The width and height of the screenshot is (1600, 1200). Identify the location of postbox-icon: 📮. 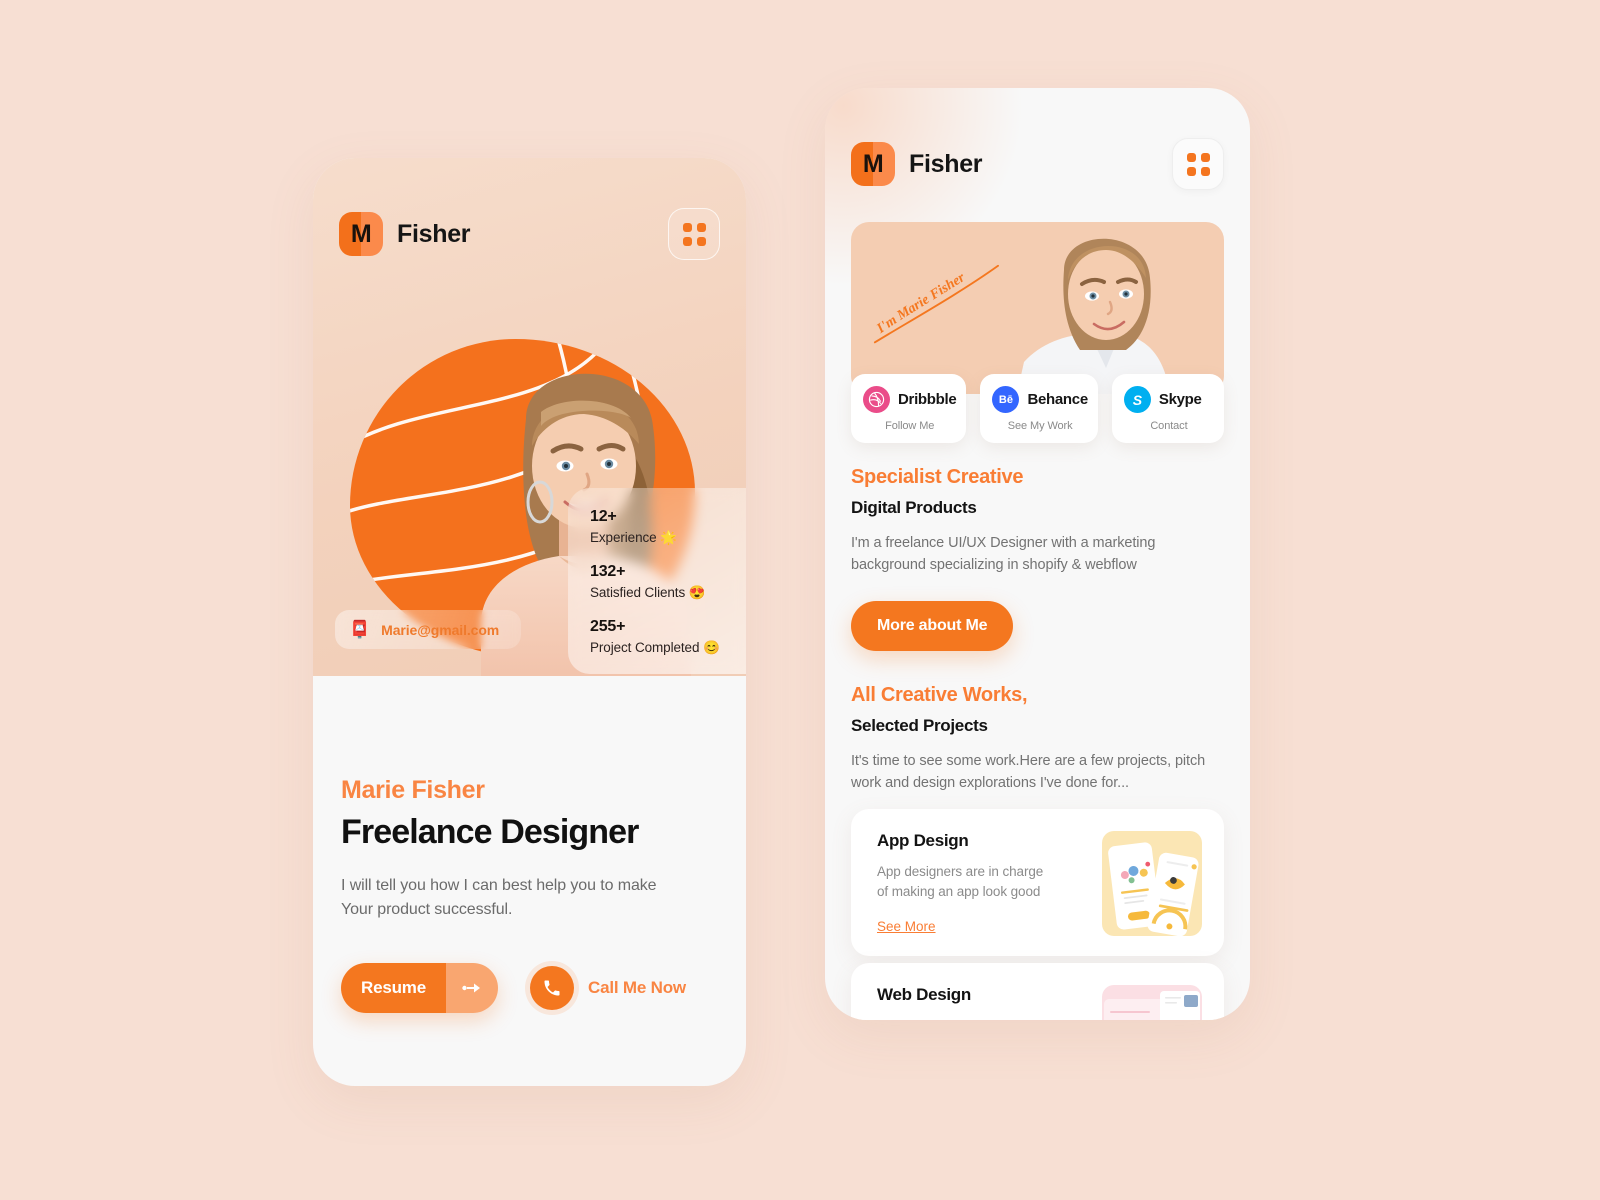
(360, 629).